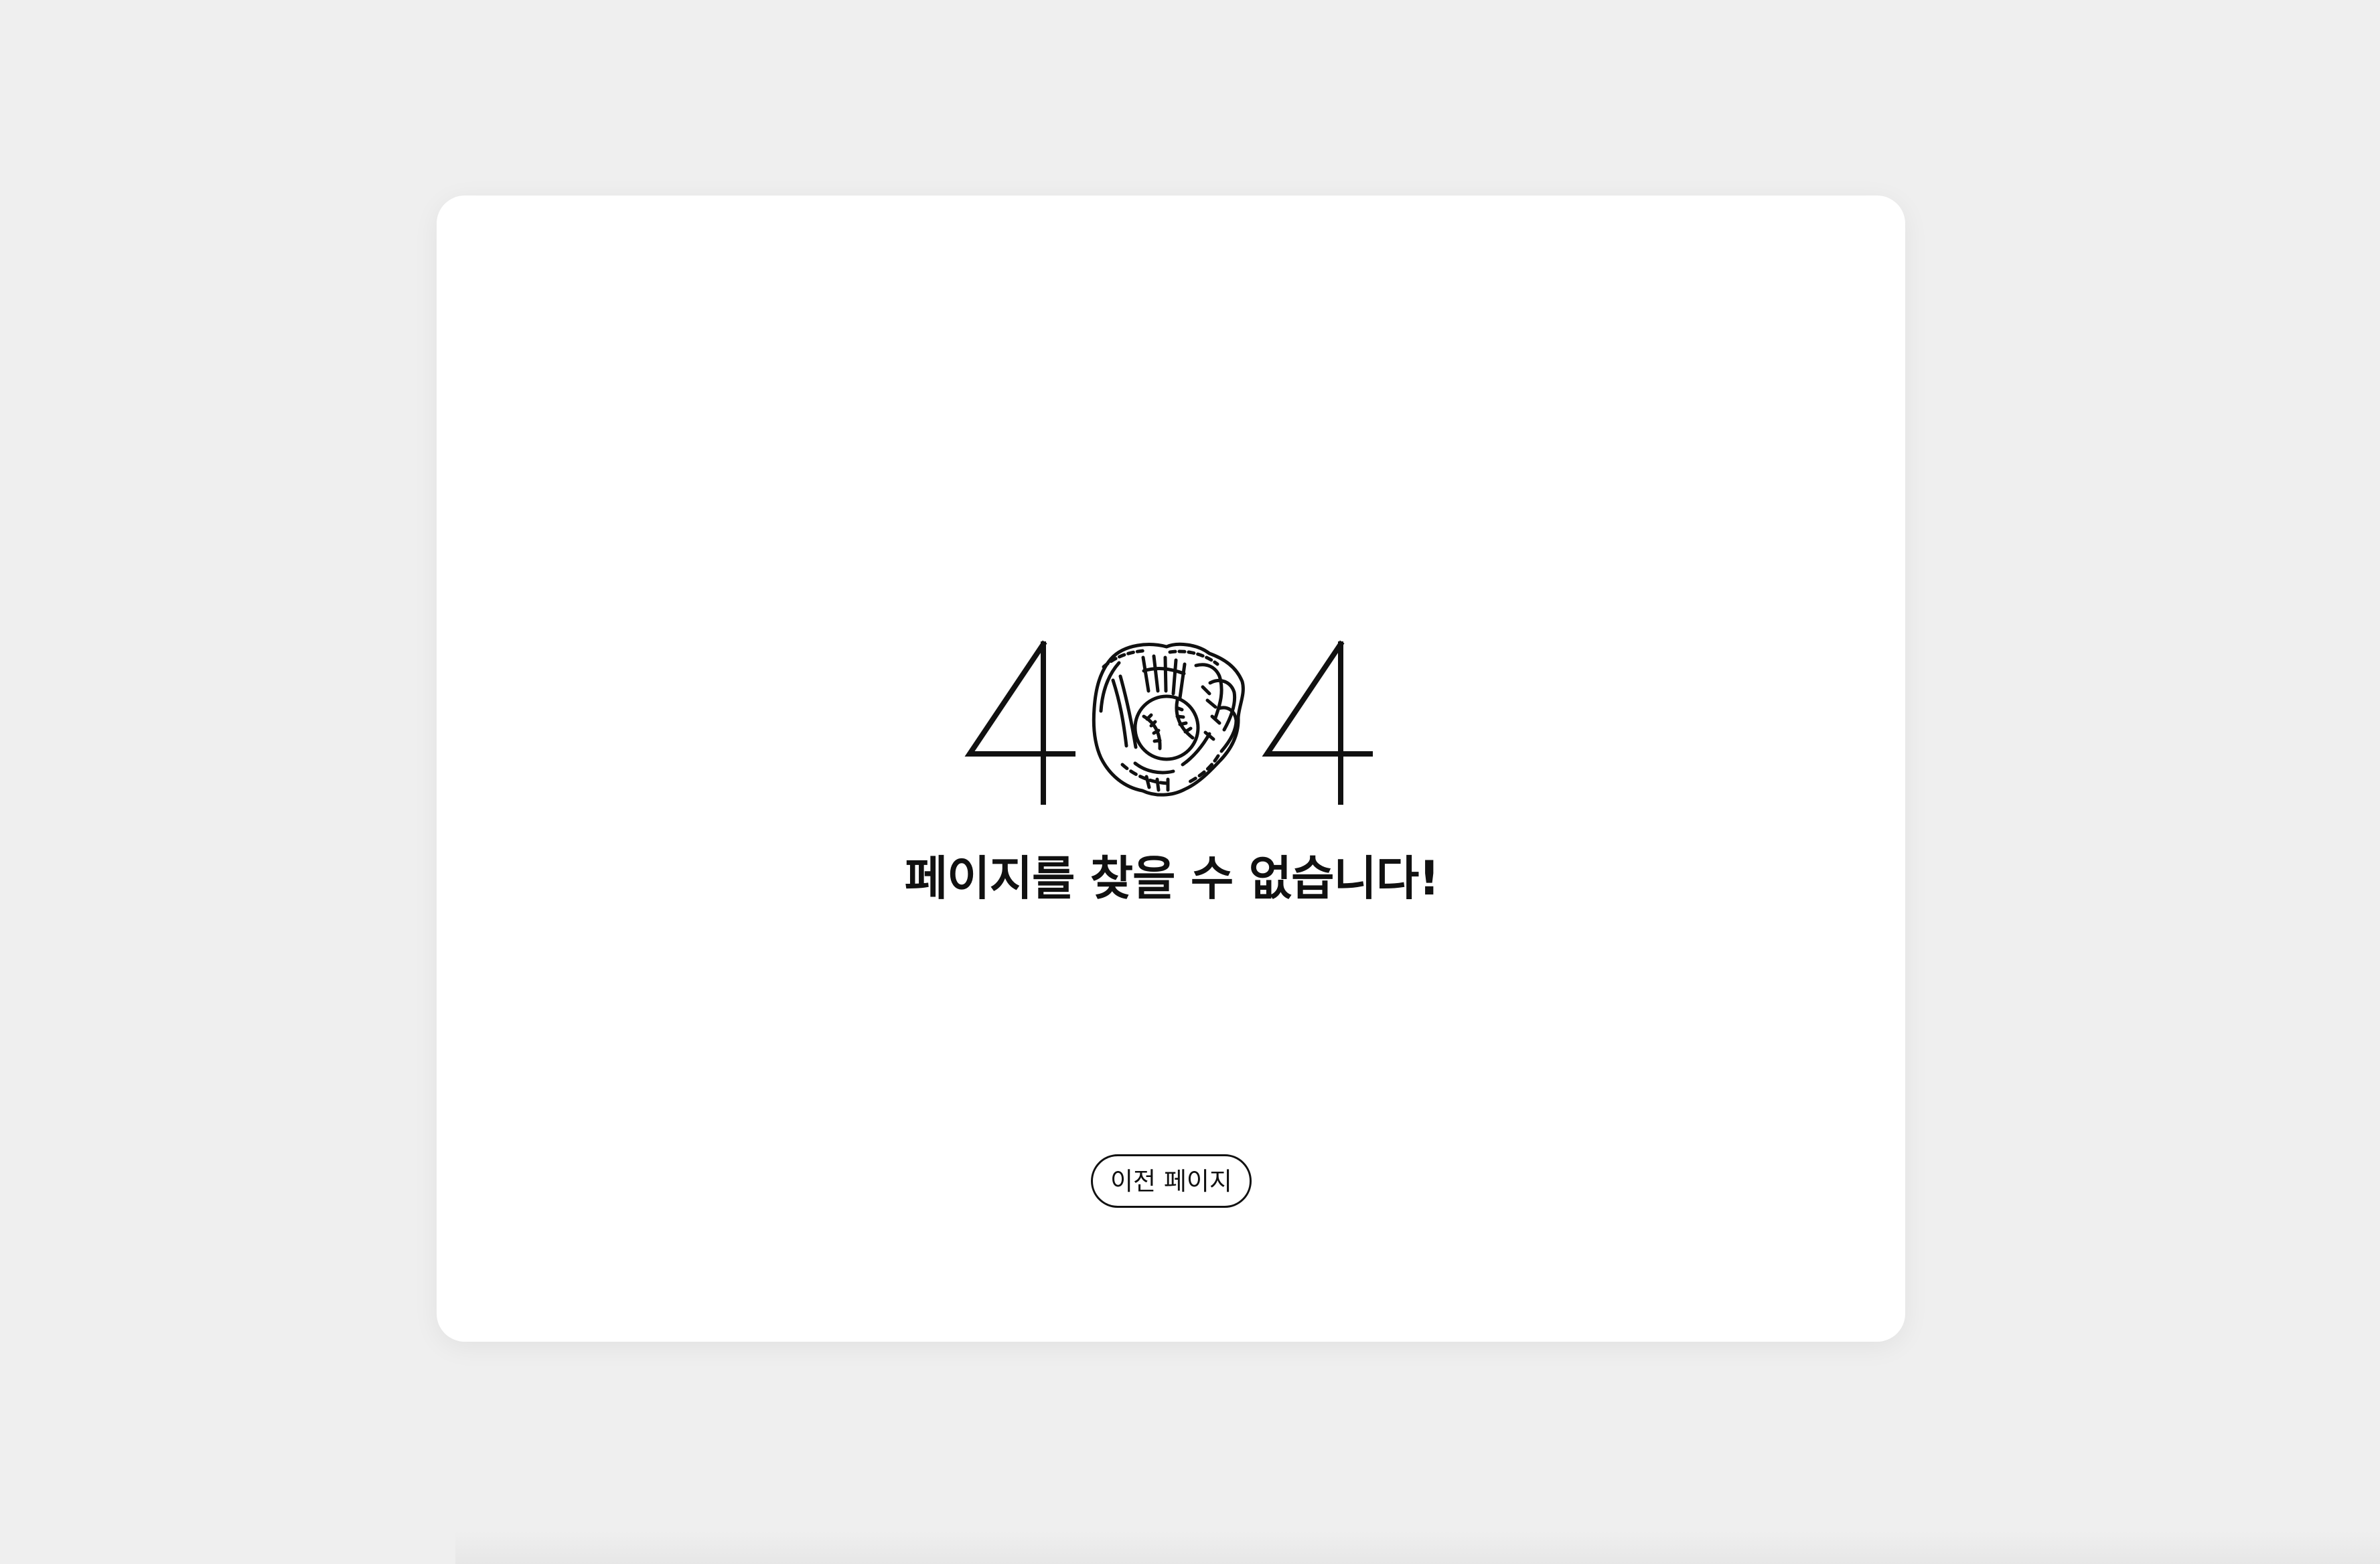  I want to click on bottom-fade, so click(1417, 1547).